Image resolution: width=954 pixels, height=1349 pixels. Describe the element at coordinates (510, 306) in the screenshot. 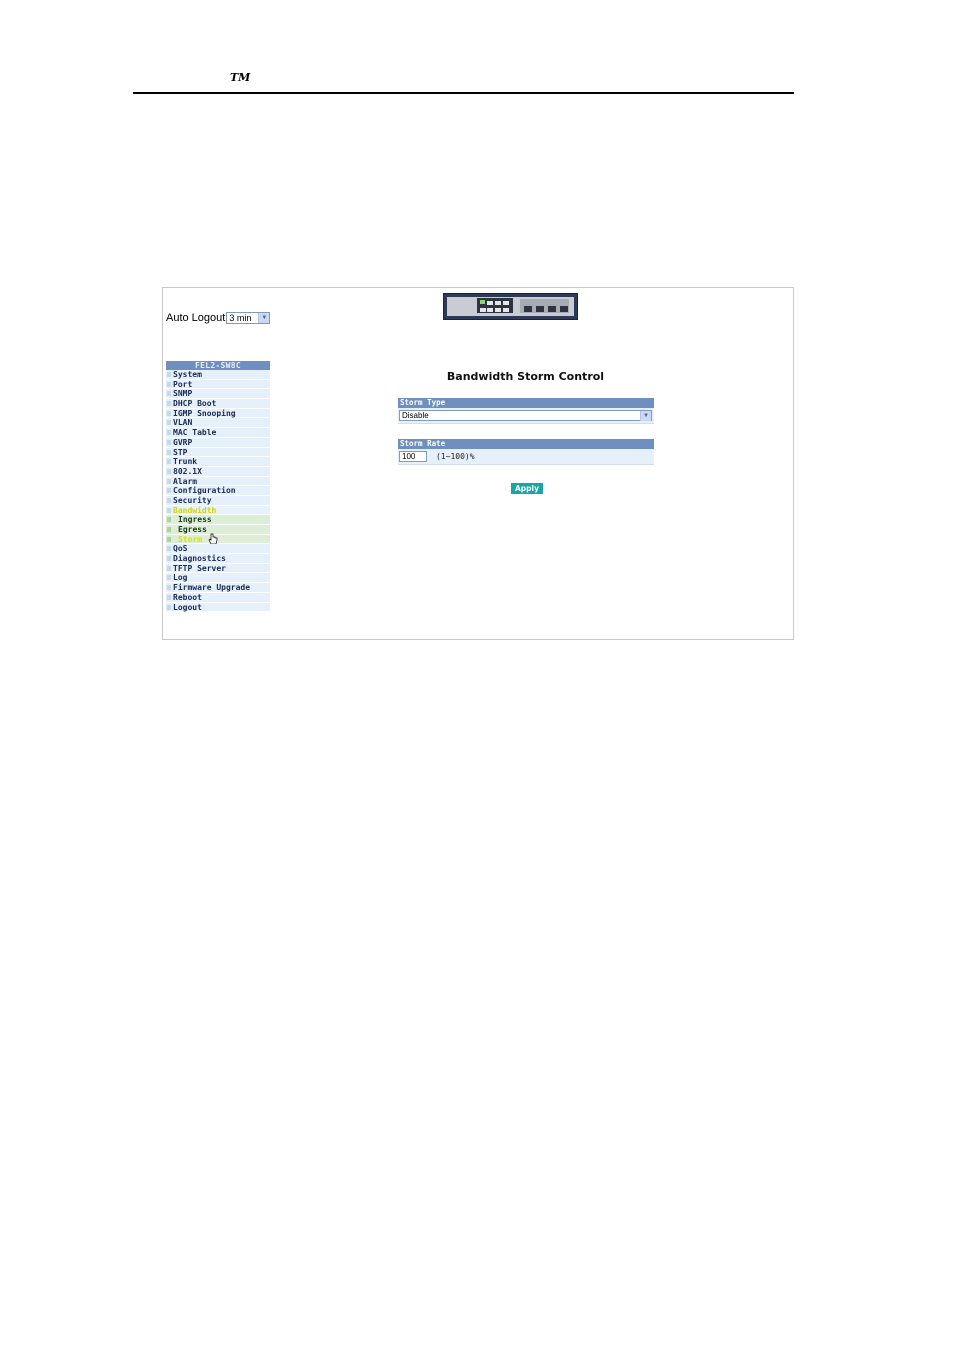

I see `switch-device-image` at that location.